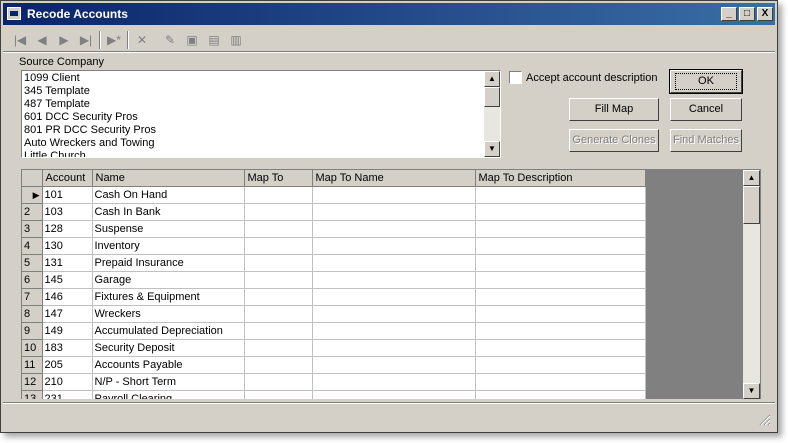  I want to click on last-record-icon: ▶|, so click(86, 40).